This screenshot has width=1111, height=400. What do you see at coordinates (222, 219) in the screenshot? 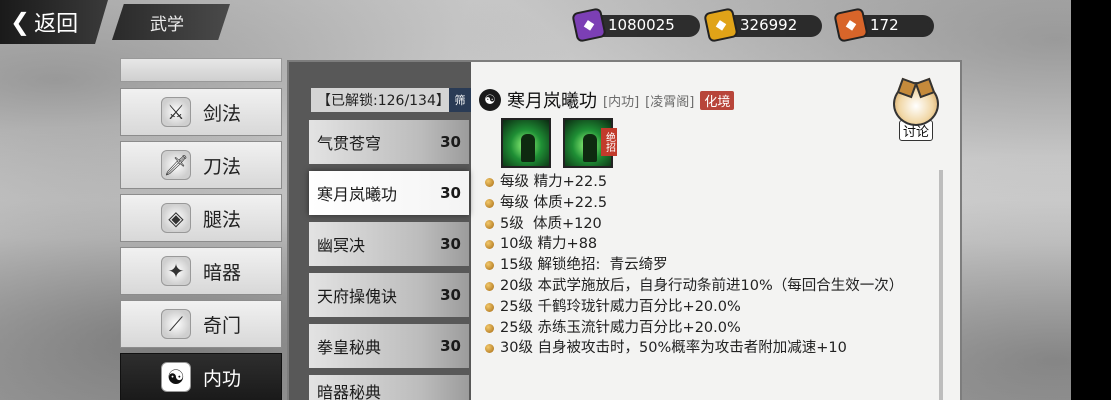
I see `nav-item-label: 腿法` at bounding box center [222, 219].